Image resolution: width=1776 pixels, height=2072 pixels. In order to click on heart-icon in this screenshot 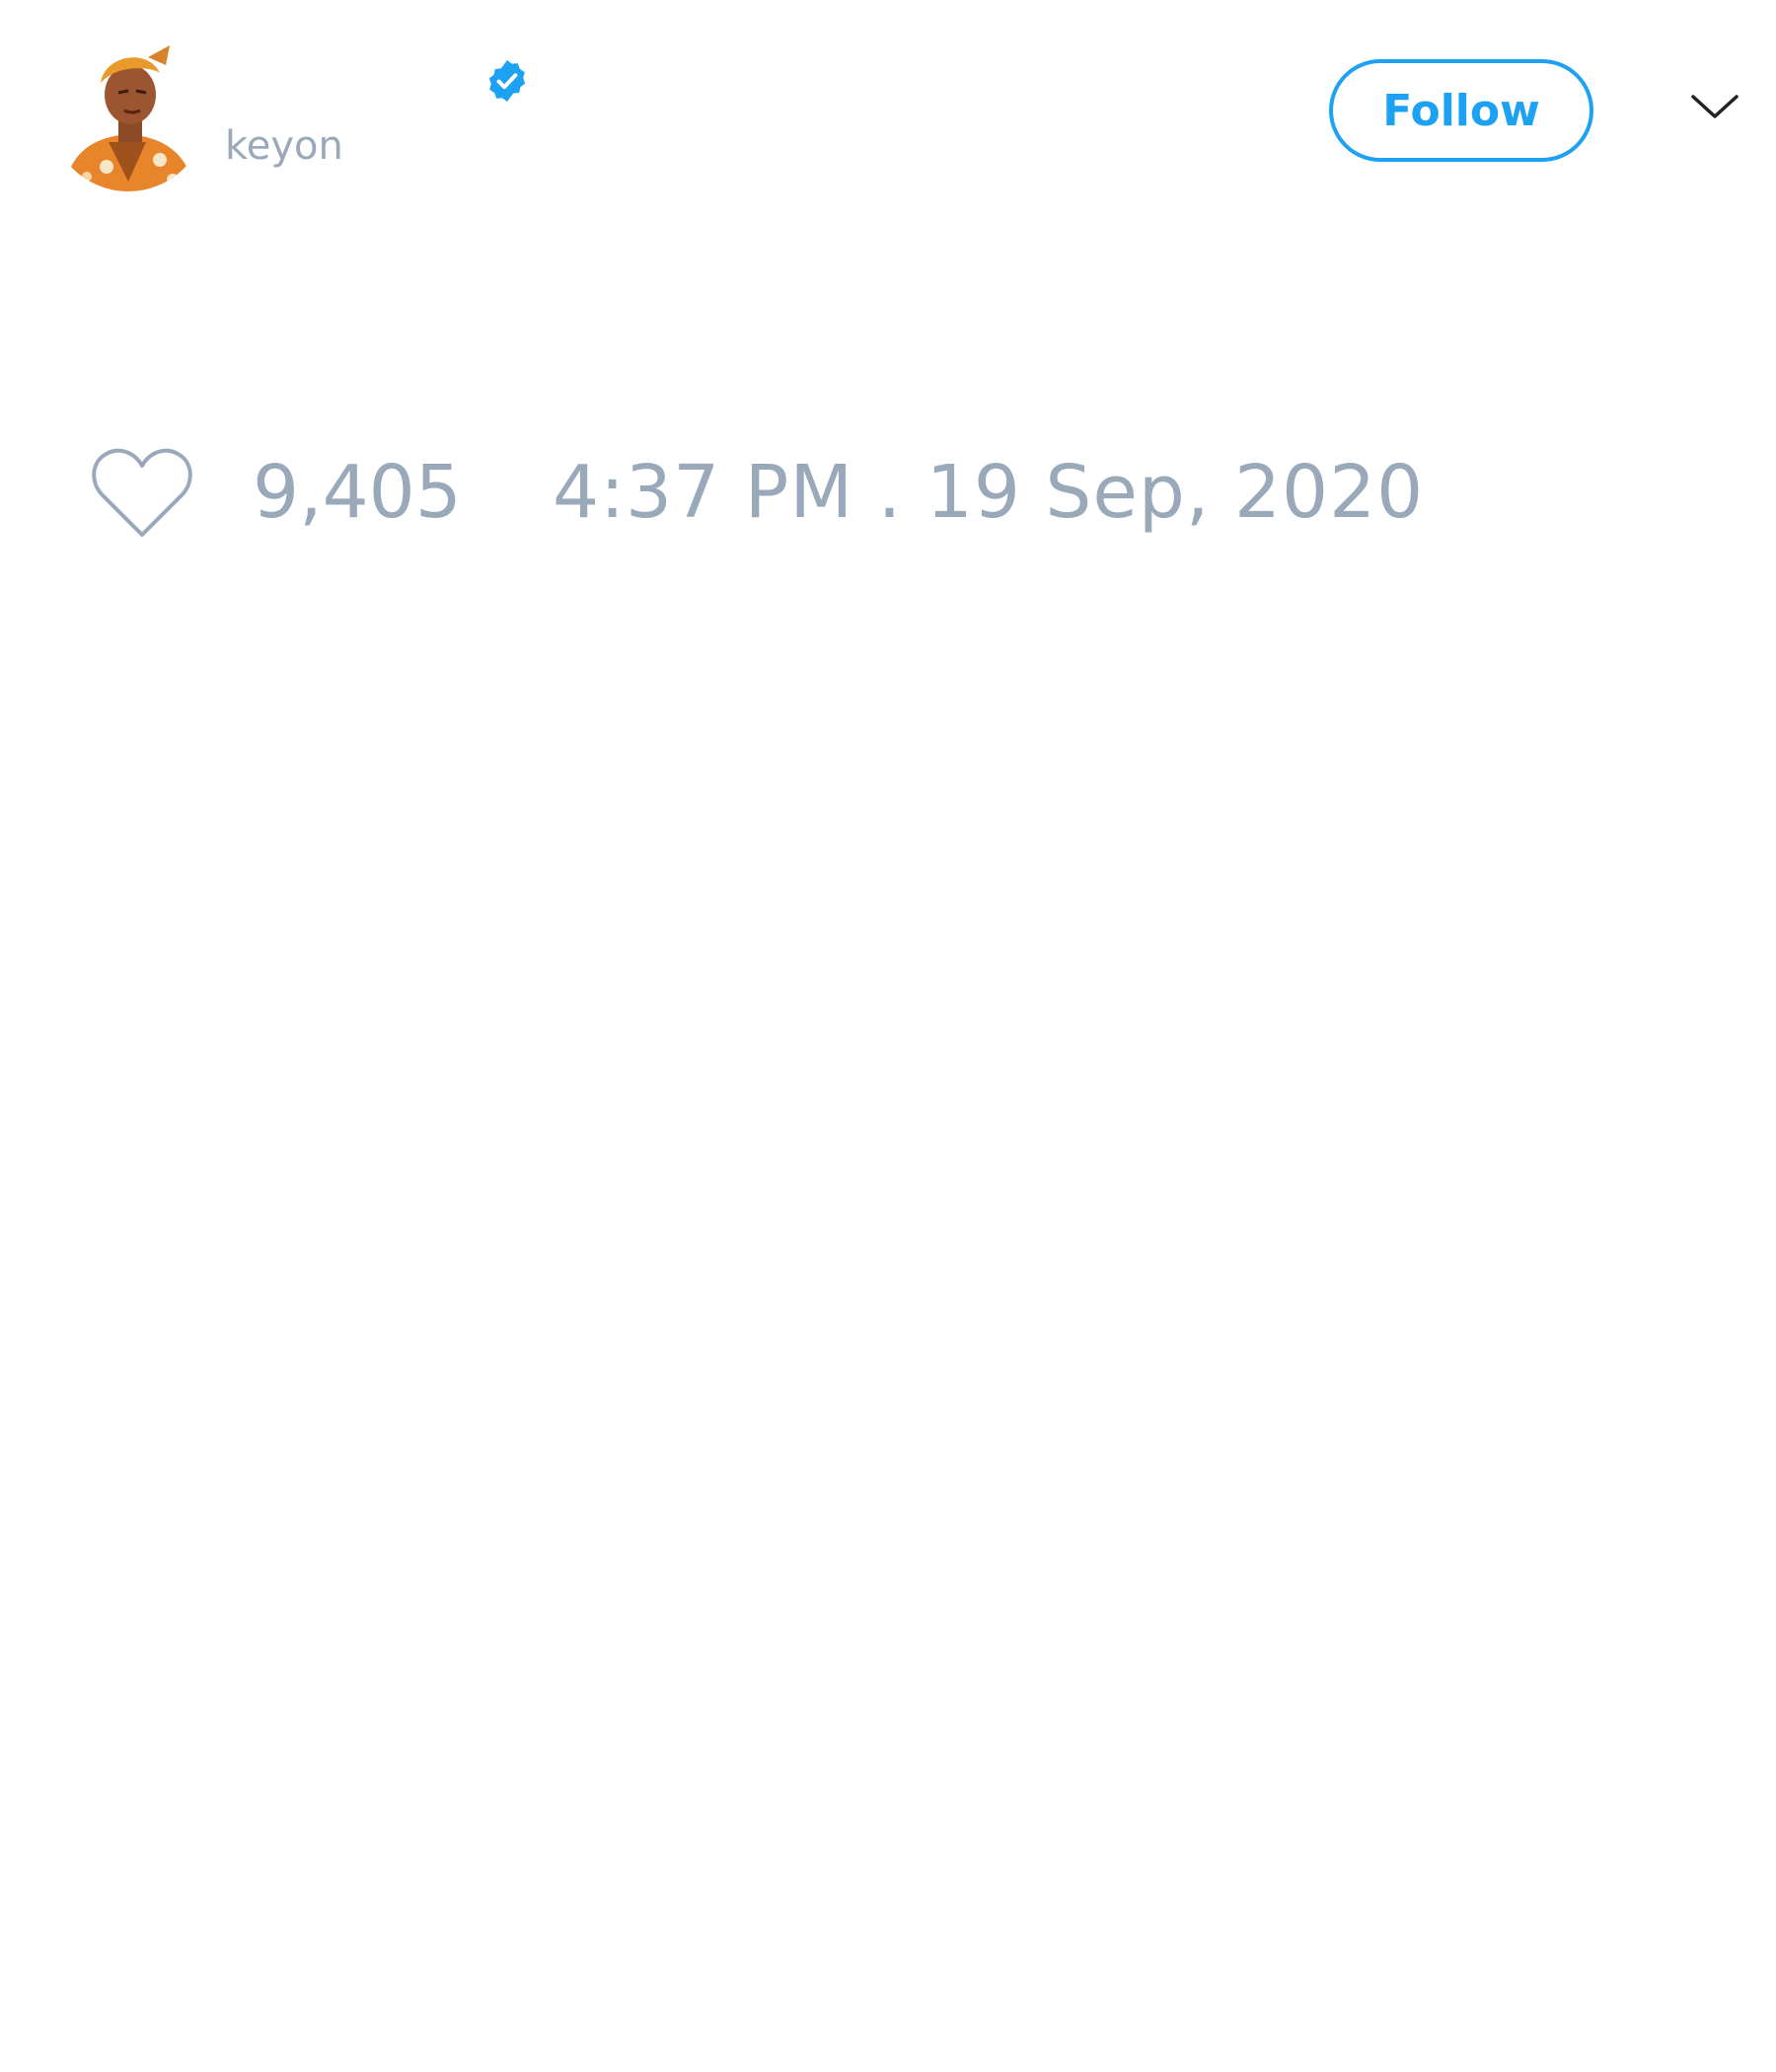, I will do `click(142, 494)`.